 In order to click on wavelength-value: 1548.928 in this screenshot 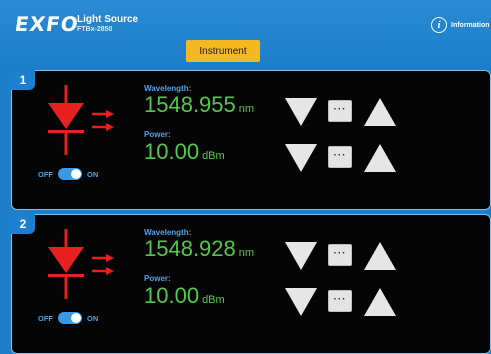, I will do `click(190, 248)`.